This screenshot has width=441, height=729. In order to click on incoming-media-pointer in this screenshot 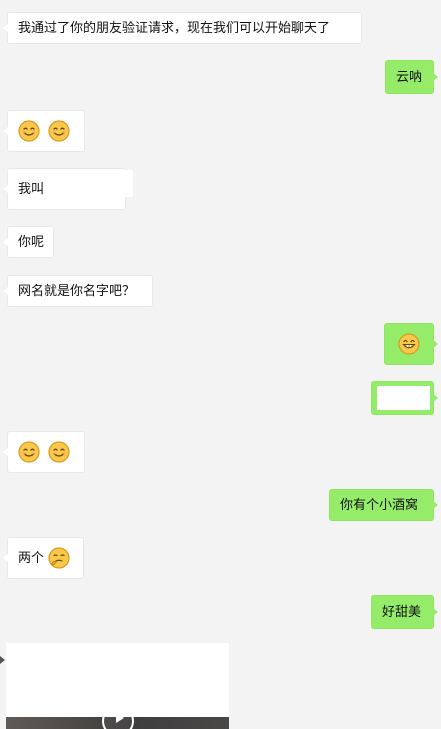, I will do `click(2, 660)`.